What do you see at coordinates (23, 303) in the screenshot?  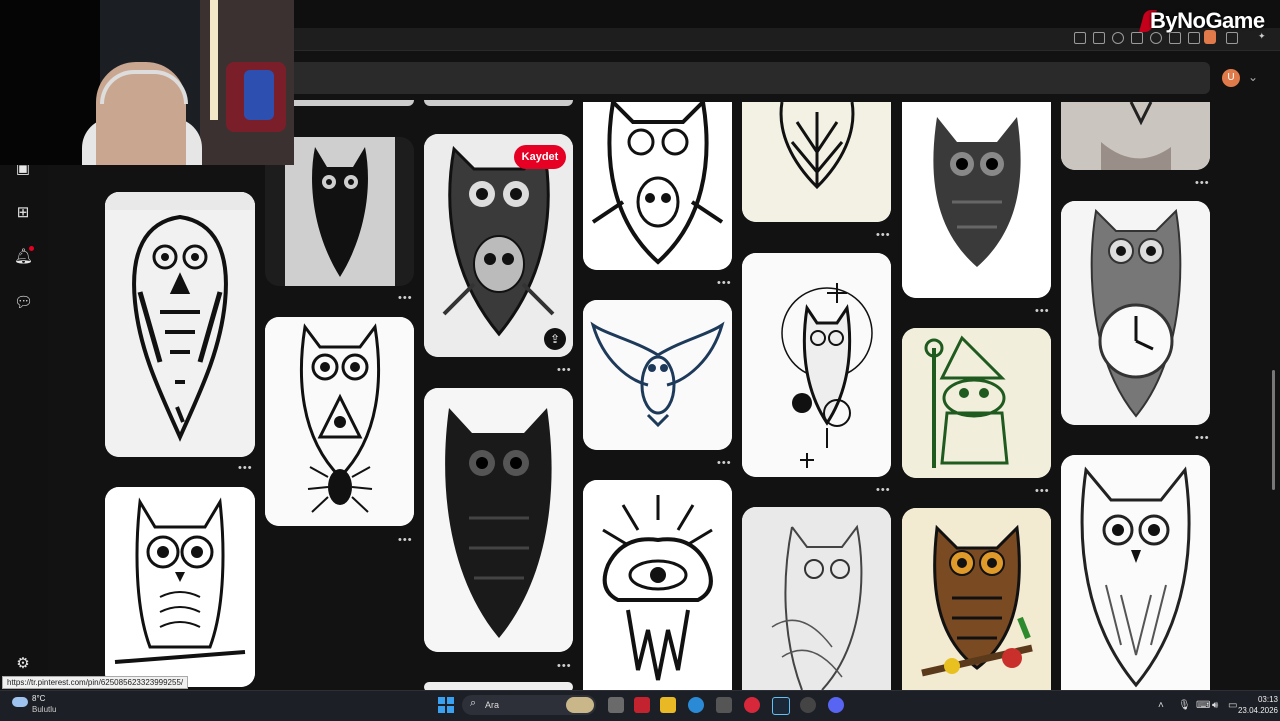 I see `messages-icon: 💬︎` at bounding box center [23, 303].